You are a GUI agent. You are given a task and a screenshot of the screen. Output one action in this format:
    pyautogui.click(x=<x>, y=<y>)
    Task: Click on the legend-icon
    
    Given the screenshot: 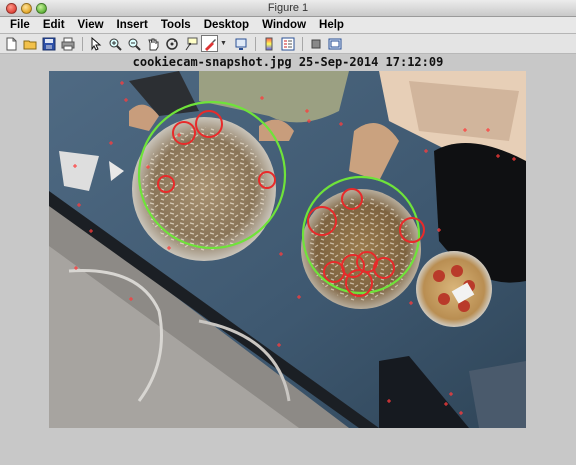 What is the action you would take?
    pyautogui.click(x=287, y=43)
    